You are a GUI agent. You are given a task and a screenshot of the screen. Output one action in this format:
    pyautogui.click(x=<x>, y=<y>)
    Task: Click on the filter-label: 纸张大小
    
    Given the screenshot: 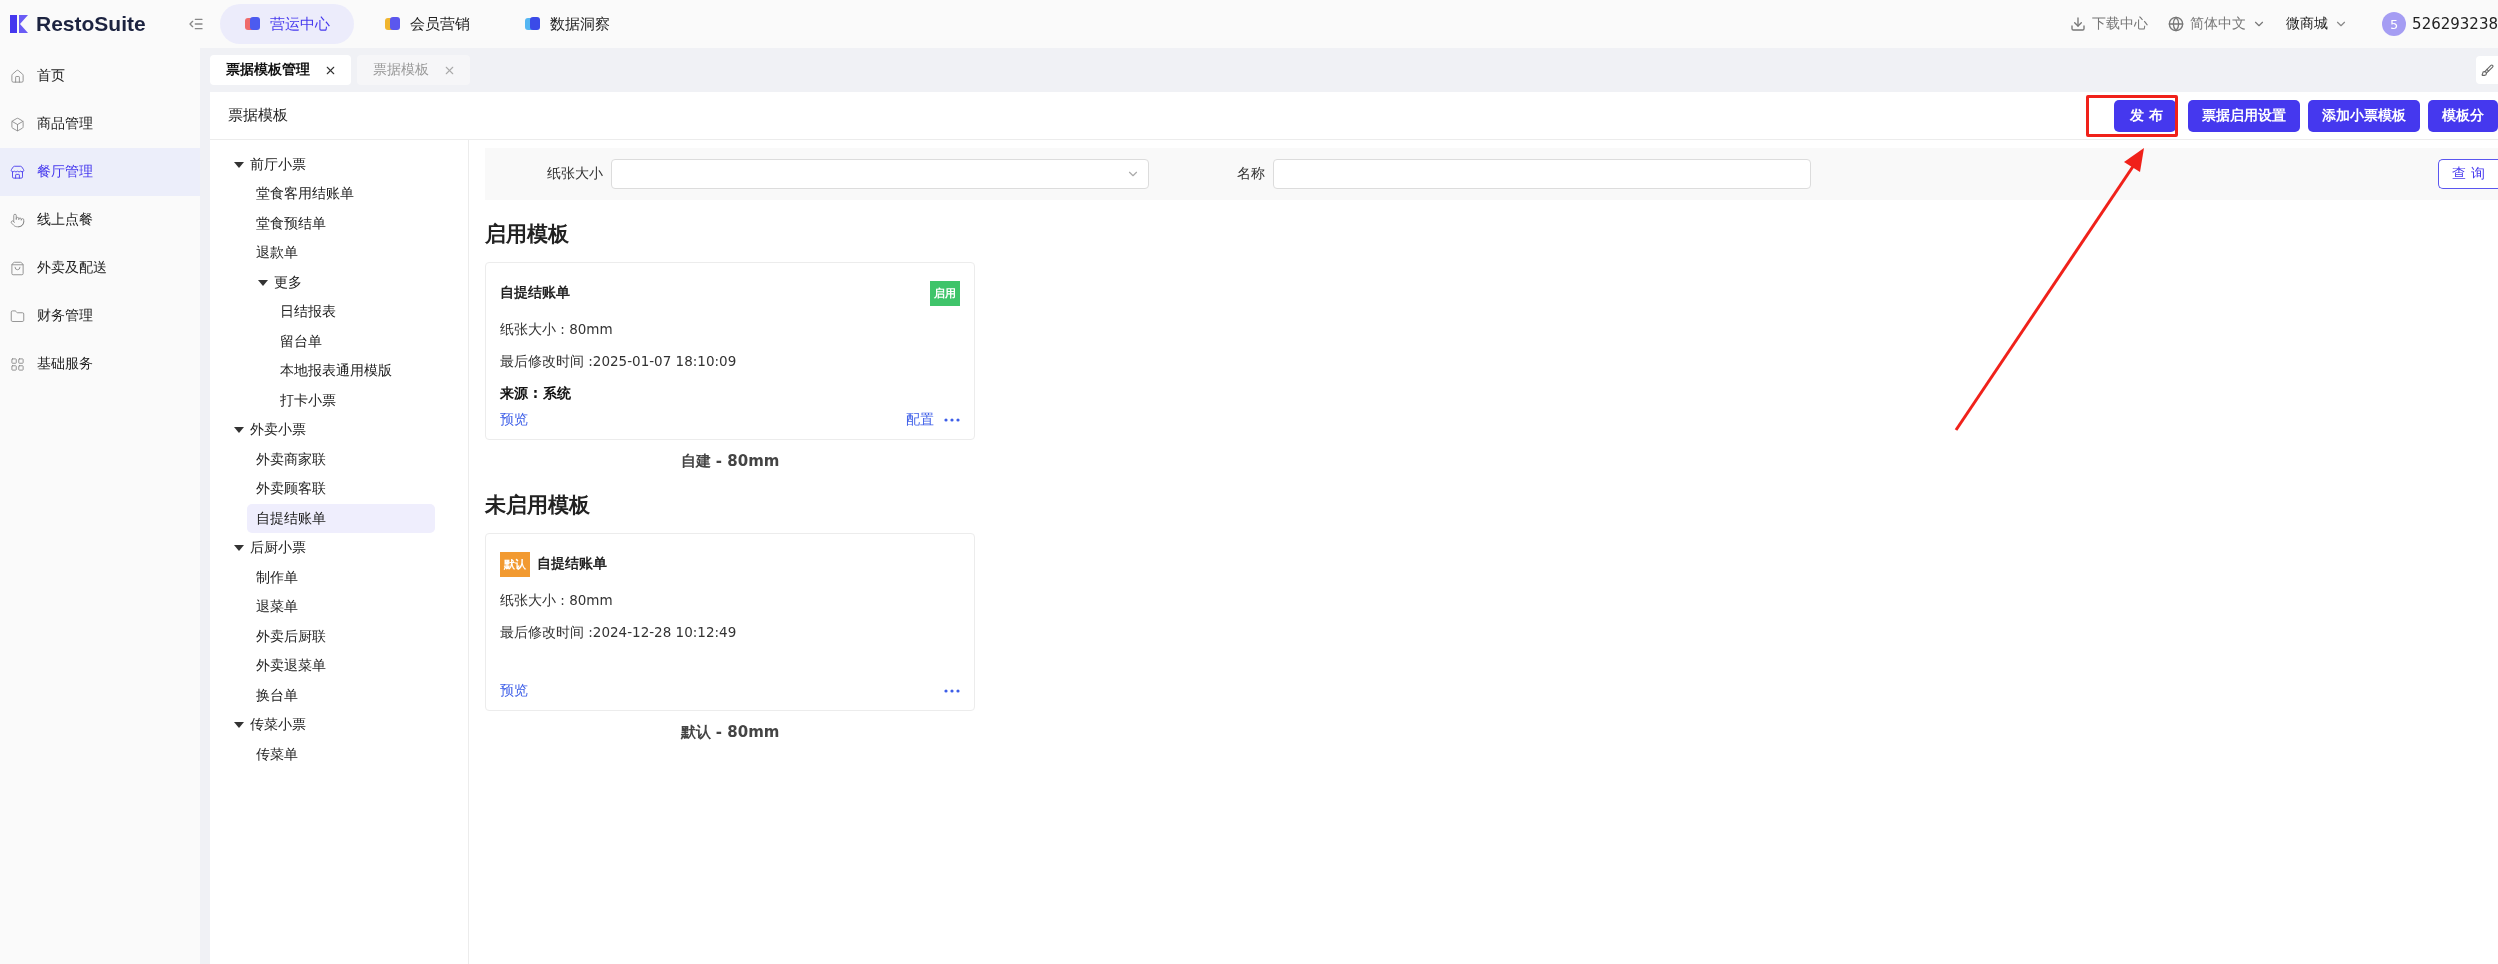 What is the action you would take?
    pyautogui.click(x=575, y=174)
    